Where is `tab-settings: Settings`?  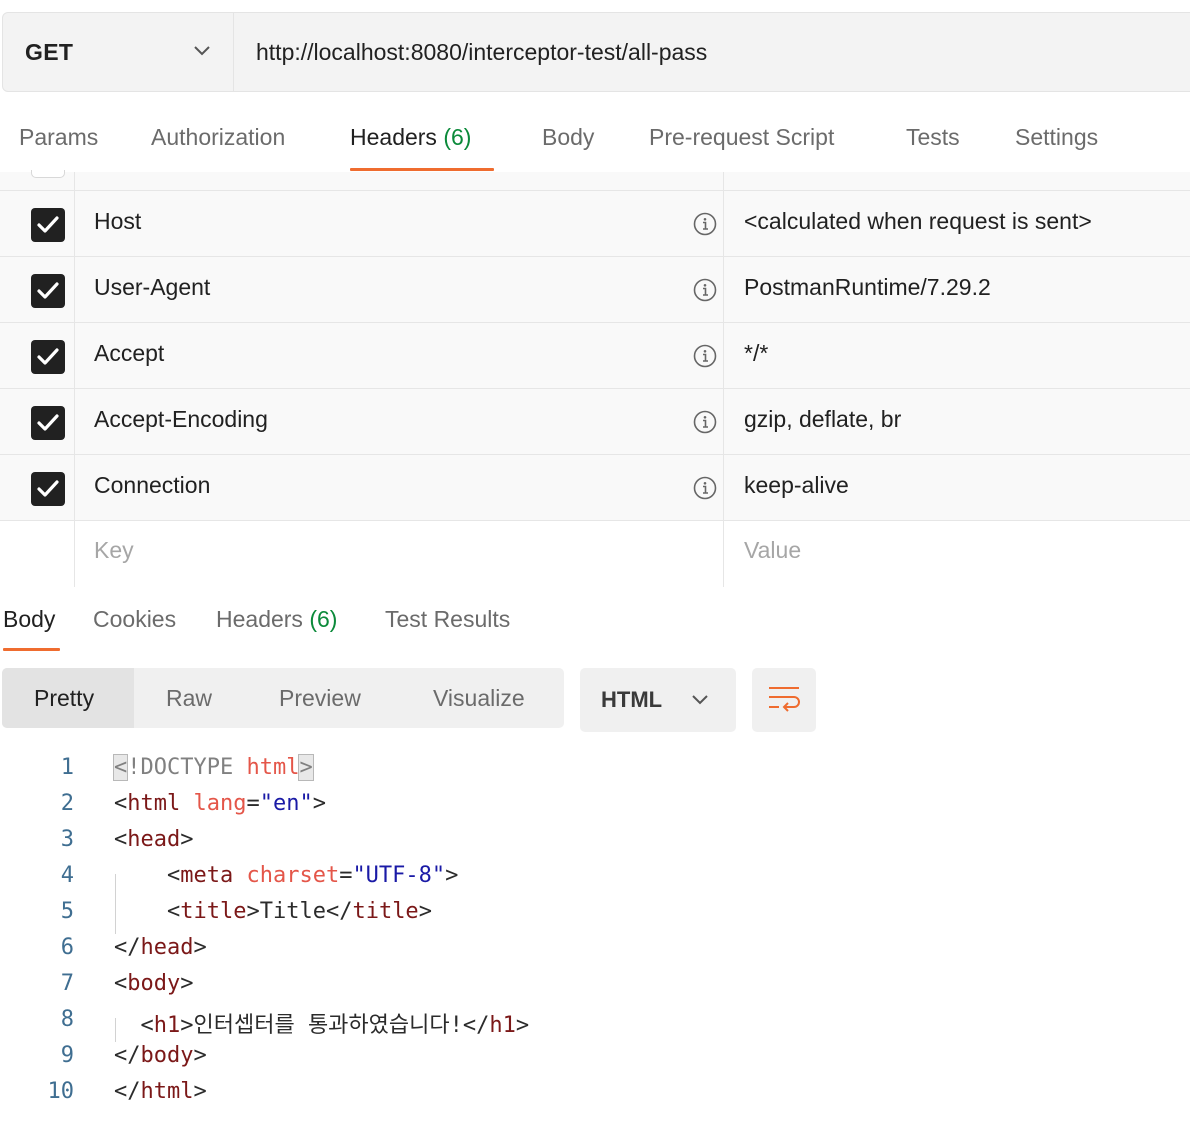
tab-settings: Settings is located at coordinates (1056, 137).